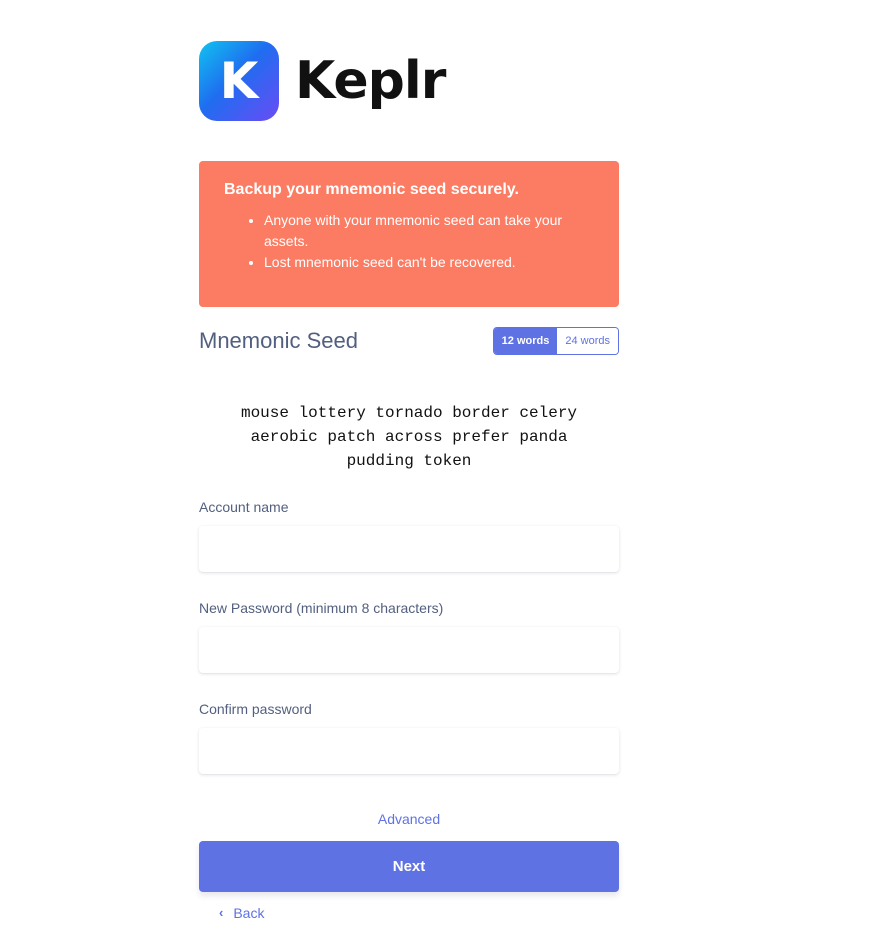 The image size is (894, 928). I want to click on confirm-password-input, so click(409, 751).